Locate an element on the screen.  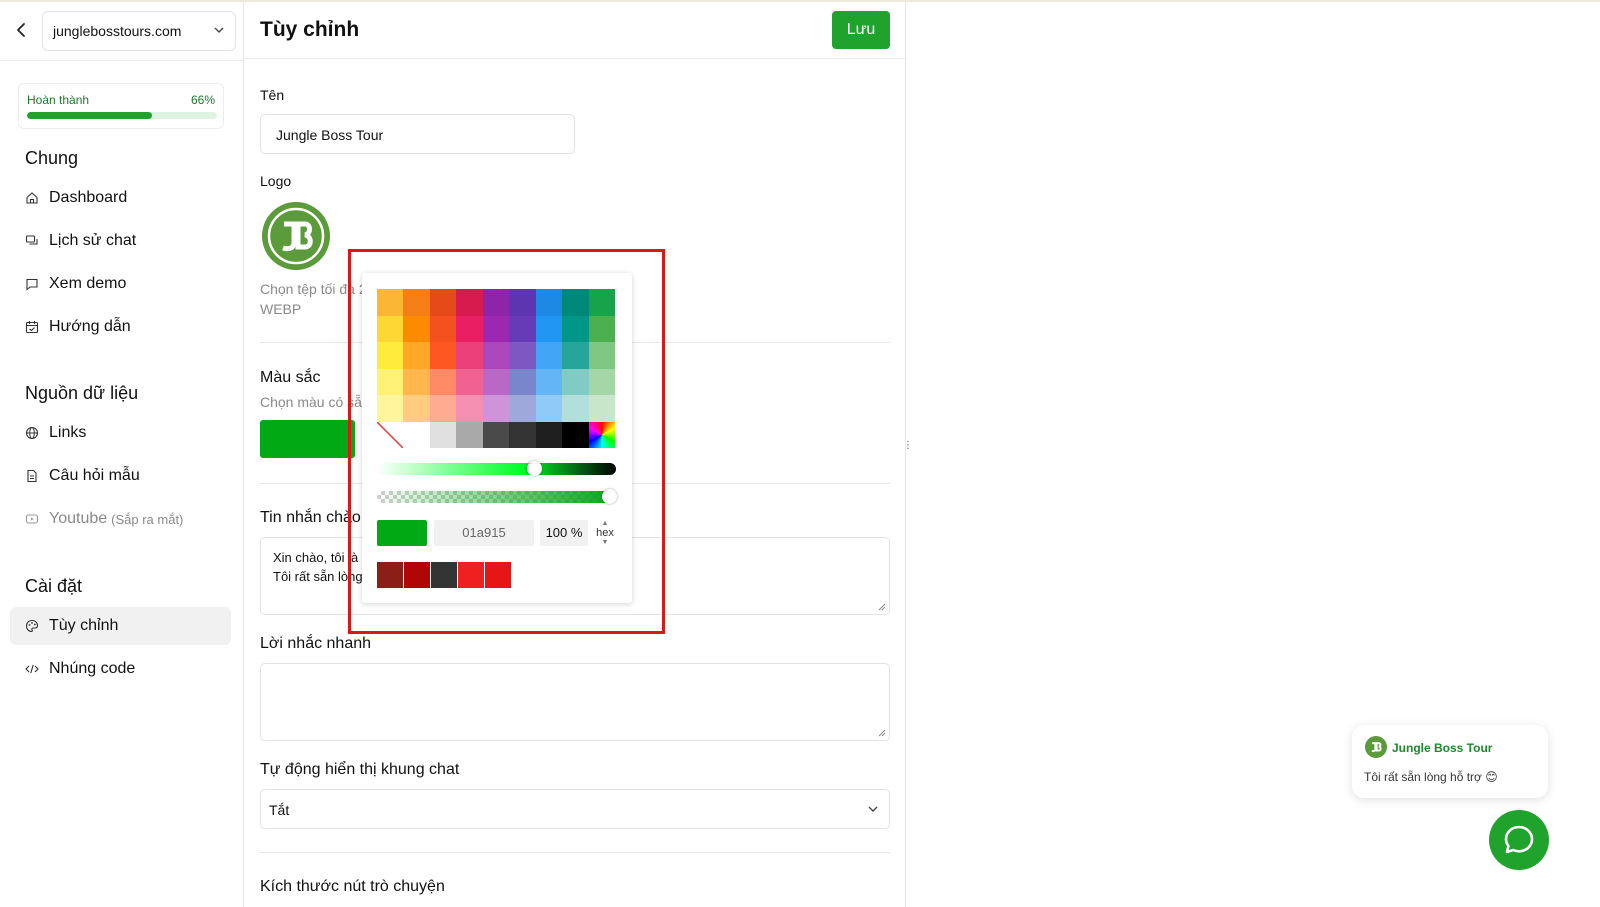
sidebar-item-label: Tùy chỉnh is located at coordinates (84, 625).